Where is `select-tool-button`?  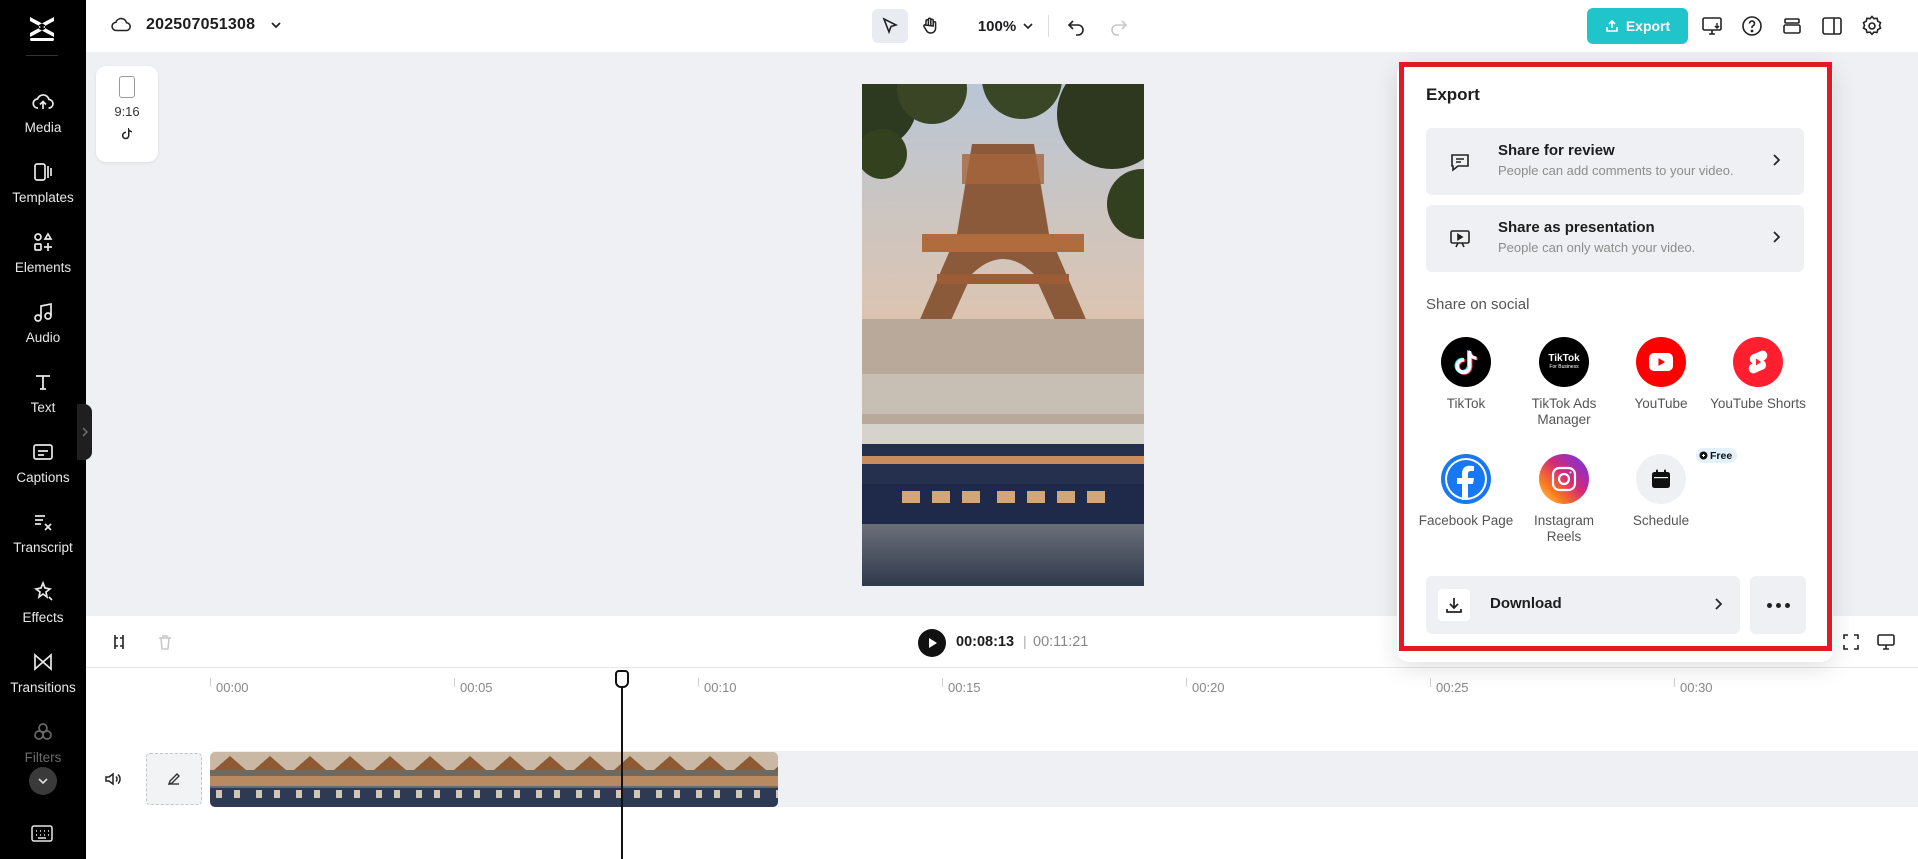 select-tool-button is located at coordinates (890, 26).